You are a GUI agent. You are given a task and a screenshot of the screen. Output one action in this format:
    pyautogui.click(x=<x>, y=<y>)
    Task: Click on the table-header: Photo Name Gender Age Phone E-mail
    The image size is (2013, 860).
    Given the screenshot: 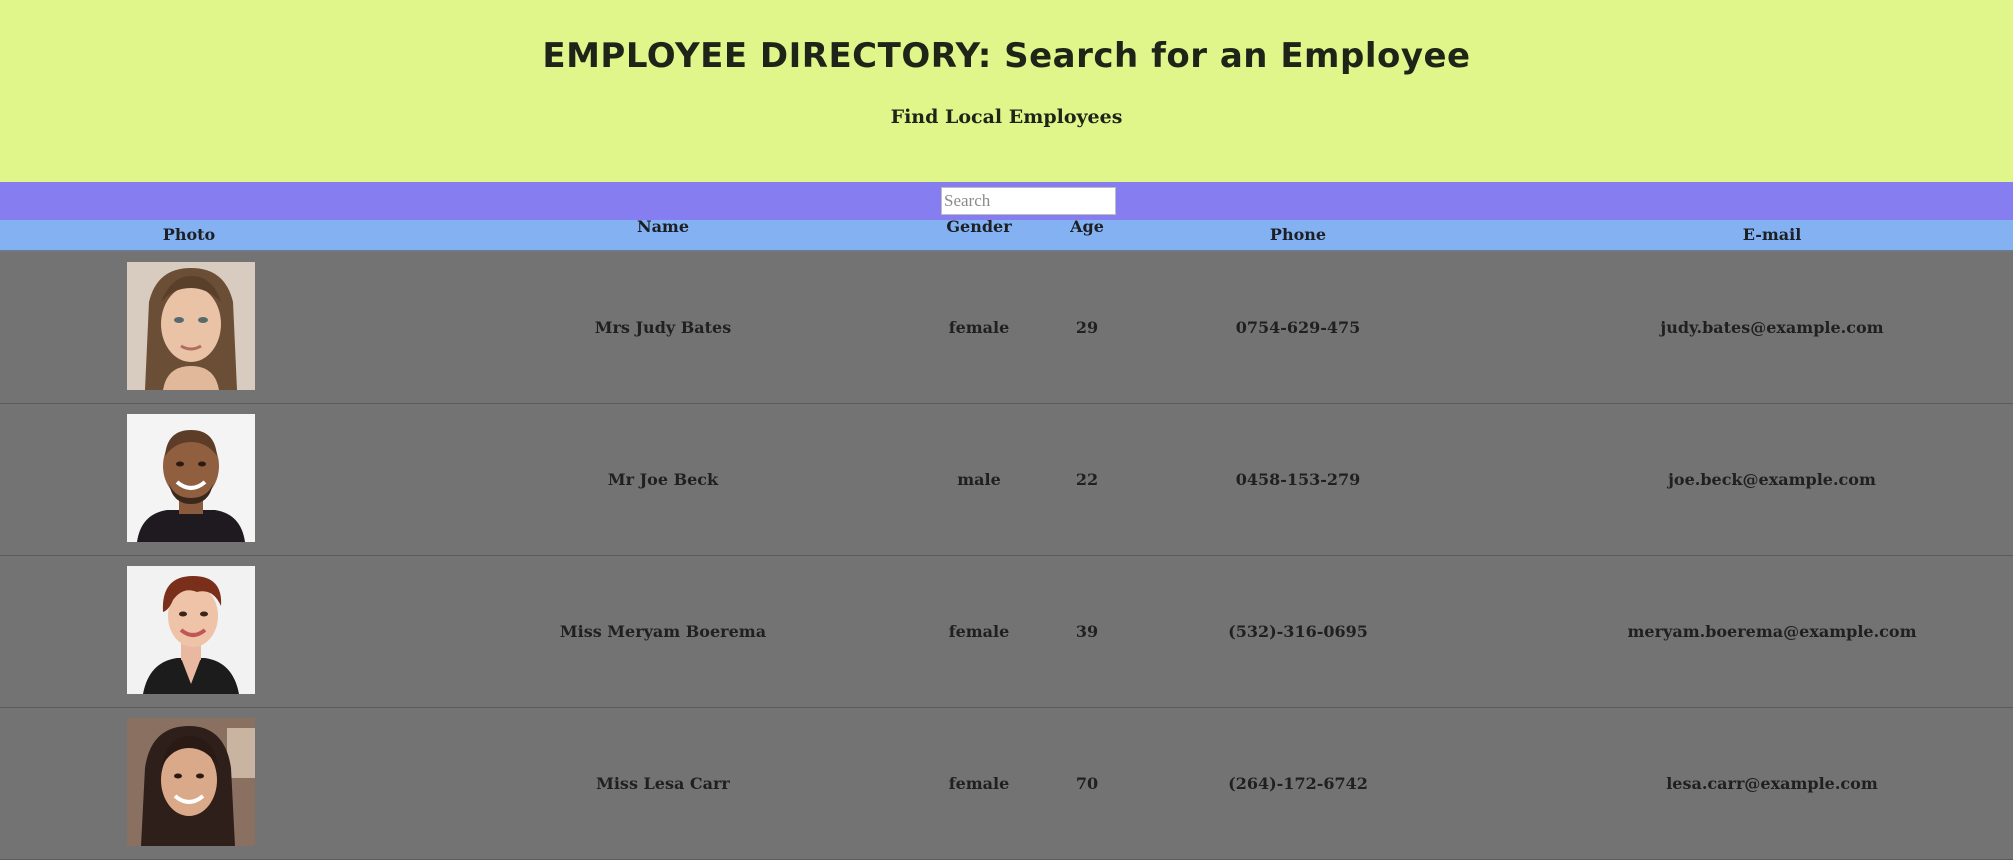 What is the action you would take?
    pyautogui.click(x=1006, y=234)
    